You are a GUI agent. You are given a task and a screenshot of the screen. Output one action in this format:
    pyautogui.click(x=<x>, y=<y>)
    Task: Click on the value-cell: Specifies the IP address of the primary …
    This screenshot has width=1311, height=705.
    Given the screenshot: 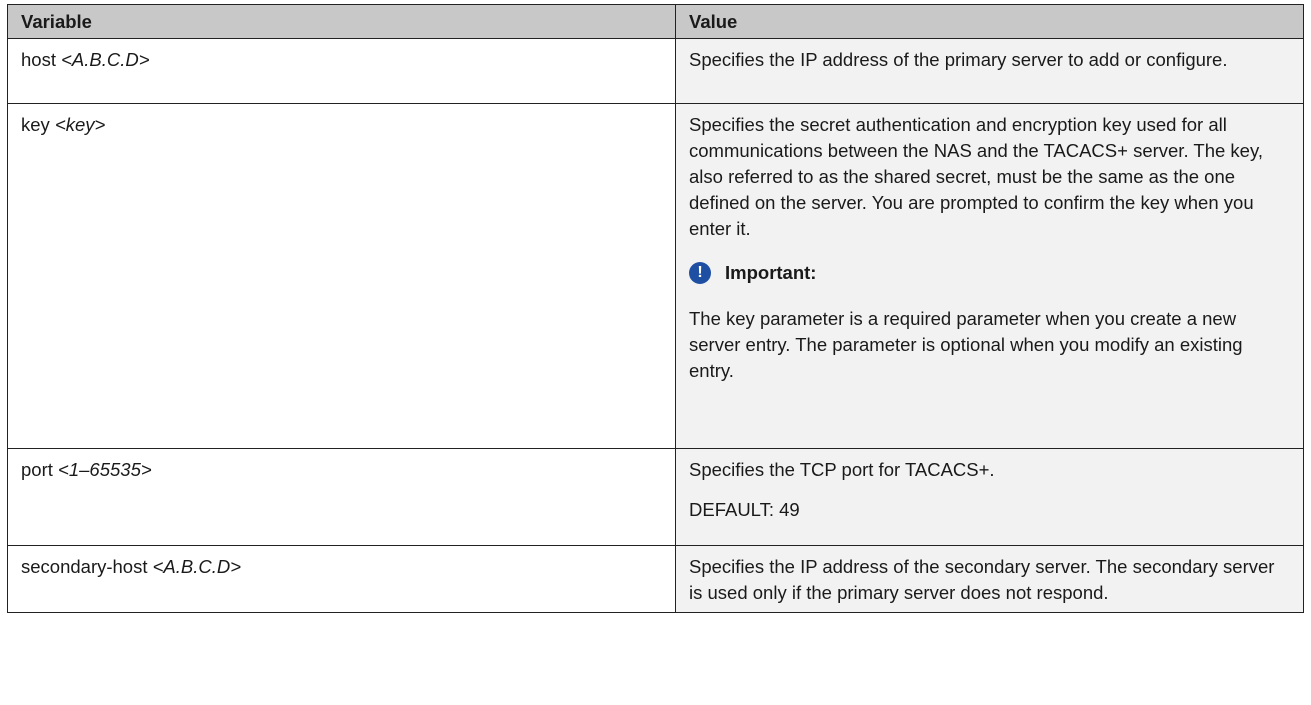 What is the action you would take?
    pyautogui.click(x=989, y=71)
    